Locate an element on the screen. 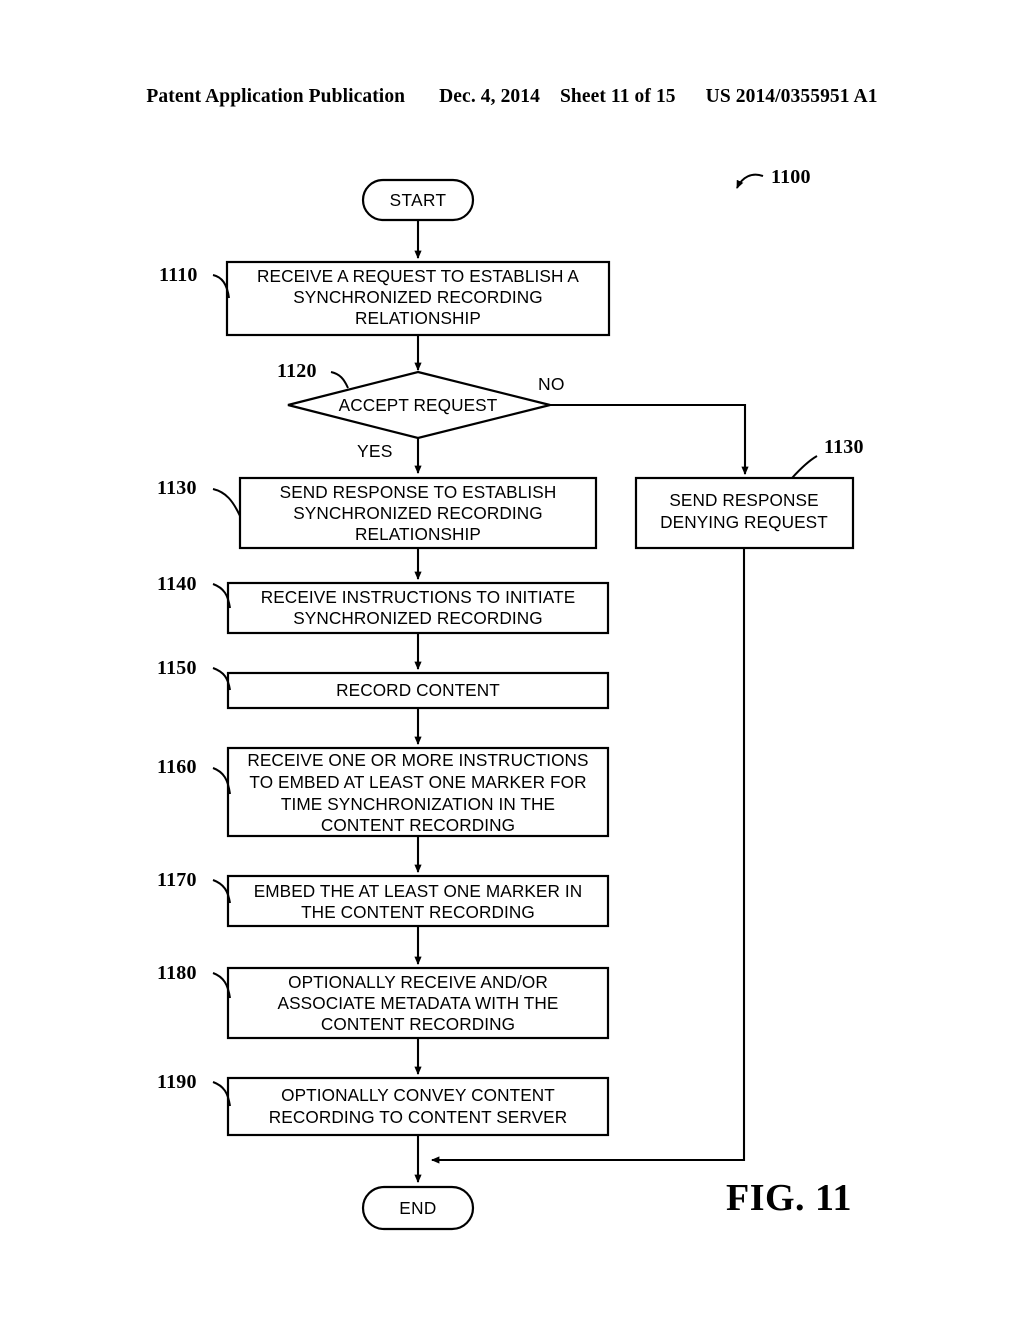 The height and width of the screenshot is (1320, 1024). deny-branch-line-2: DENYING REQUEST is located at coordinates (744, 522).